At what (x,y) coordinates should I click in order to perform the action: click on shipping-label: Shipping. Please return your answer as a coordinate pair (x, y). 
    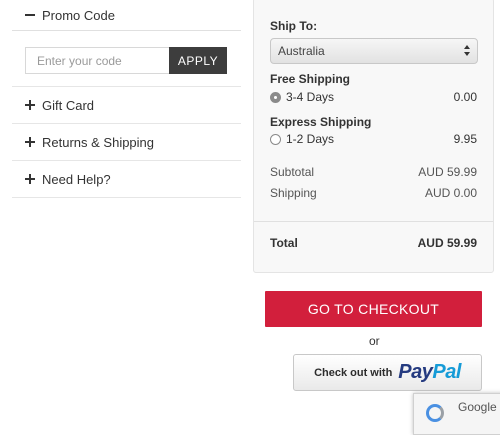
    Looking at the image, I should click on (293, 193).